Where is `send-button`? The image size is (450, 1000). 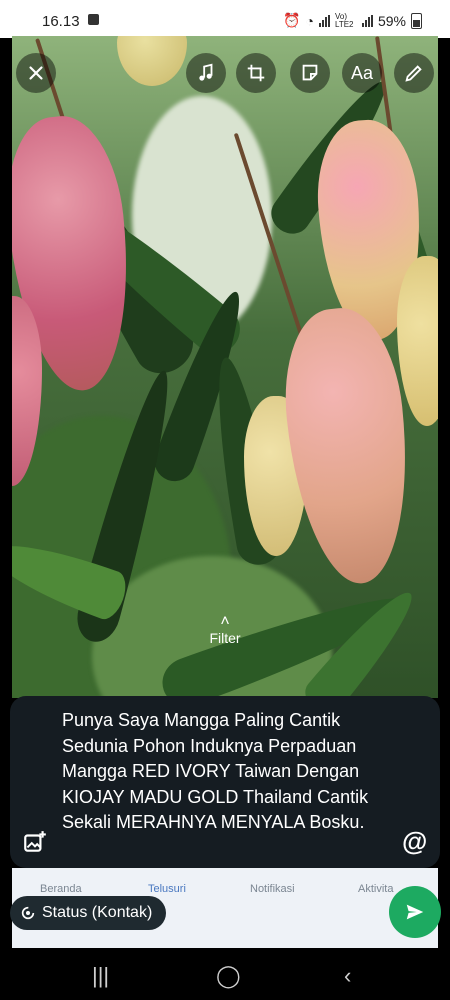 send-button is located at coordinates (415, 912).